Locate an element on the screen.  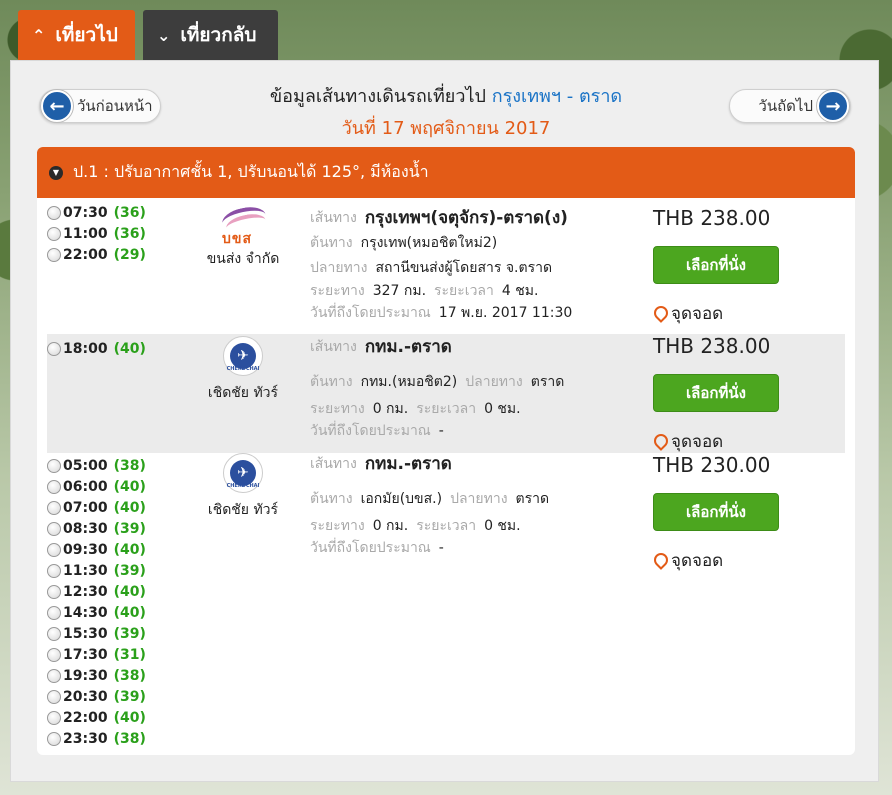
departure-option: 11:00 (36) is located at coordinates (96, 233).